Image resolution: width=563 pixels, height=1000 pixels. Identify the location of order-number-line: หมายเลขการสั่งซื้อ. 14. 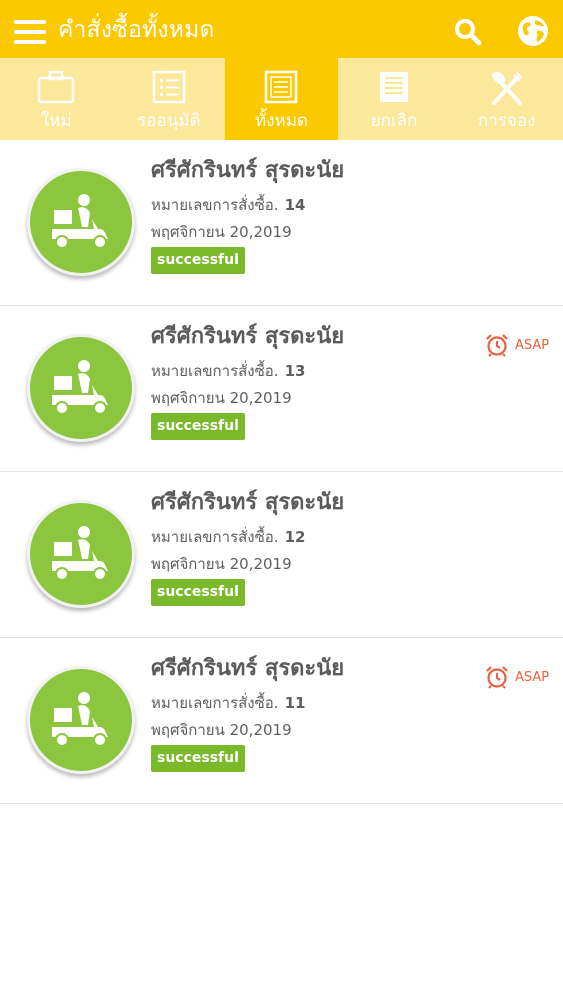
(228, 205).